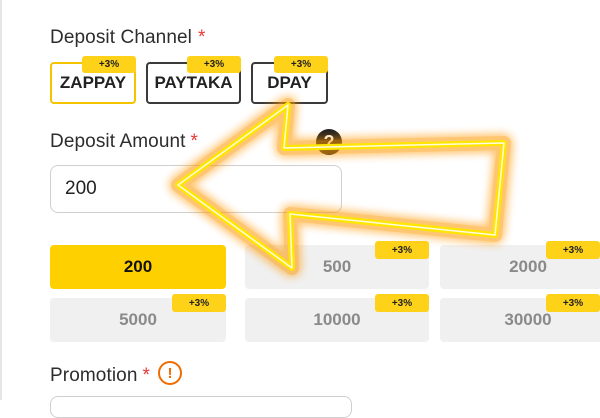  I want to click on question-circle-icon: ?, so click(329, 142).